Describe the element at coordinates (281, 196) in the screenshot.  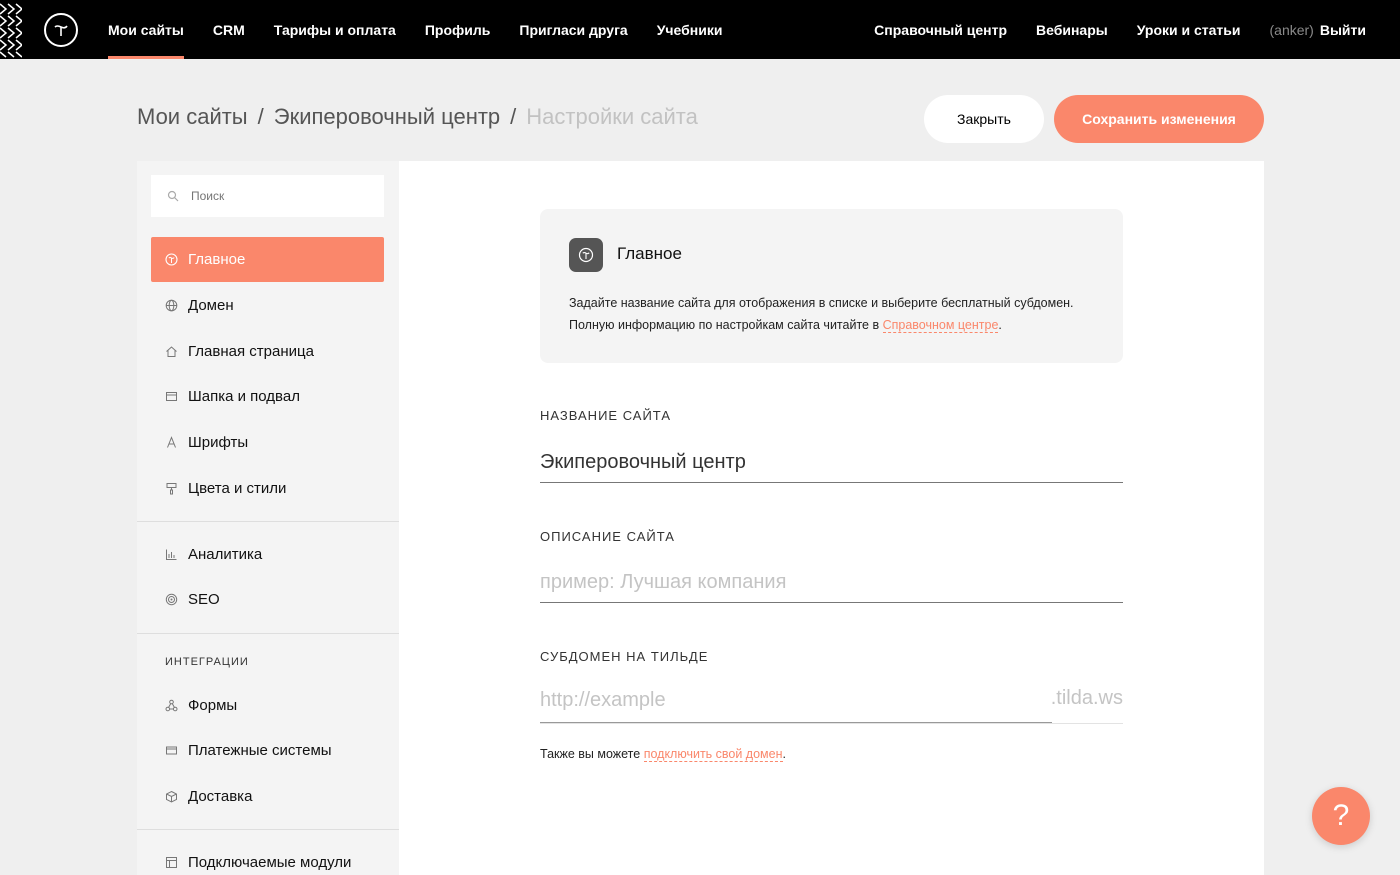
I see `search-input` at that location.